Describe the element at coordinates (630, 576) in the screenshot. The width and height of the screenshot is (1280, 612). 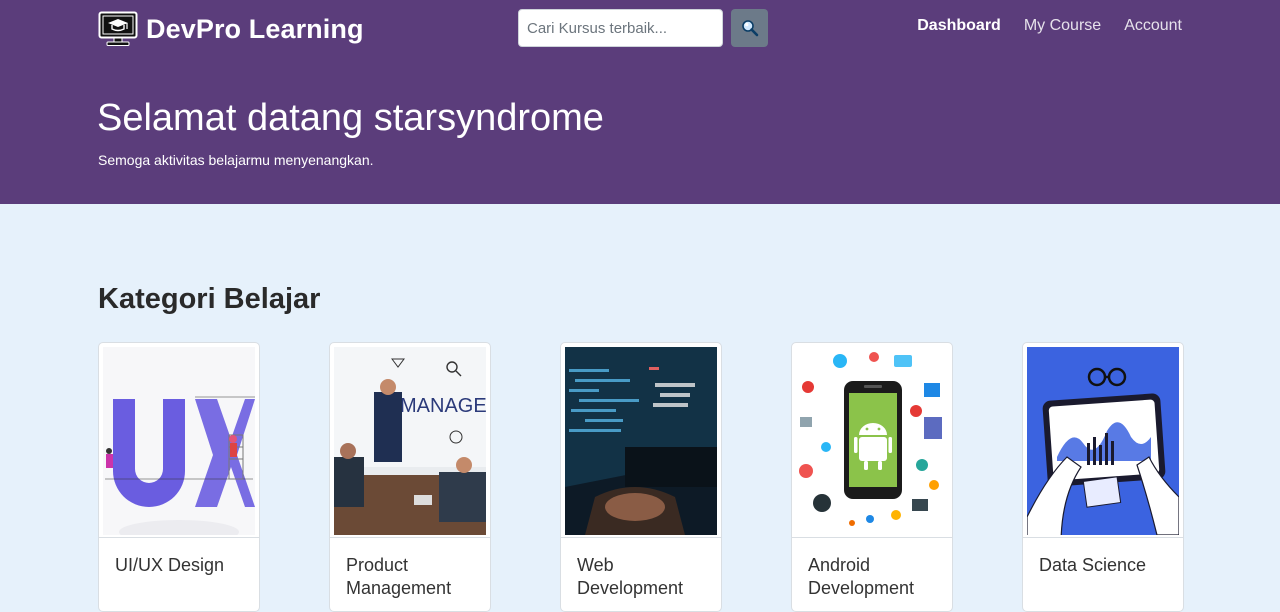
I see `category-title: Web Development` at that location.